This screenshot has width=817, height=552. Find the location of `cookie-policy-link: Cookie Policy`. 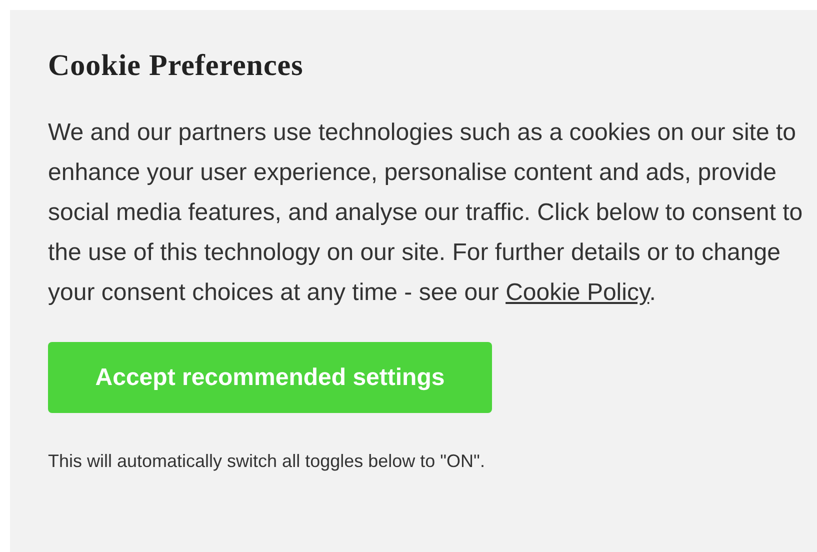

cookie-policy-link: Cookie Policy is located at coordinates (578, 292).